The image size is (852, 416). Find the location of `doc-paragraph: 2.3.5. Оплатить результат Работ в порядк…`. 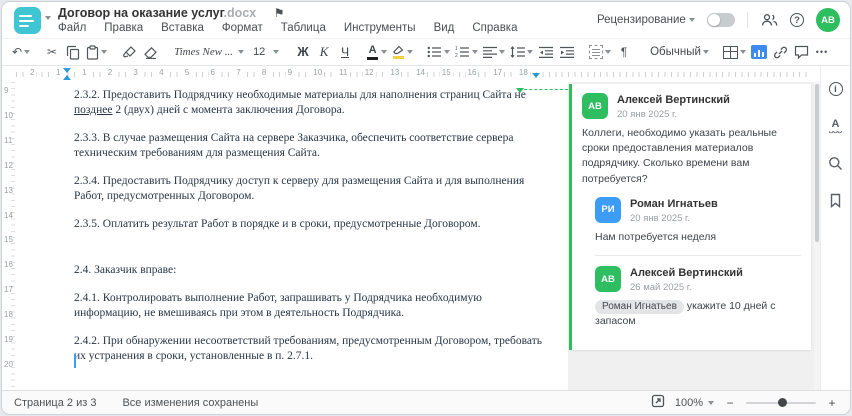

doc-paragraph: 2.3.5. Оплатить результат Работ в порядк… is located at coordinates (312, 224).